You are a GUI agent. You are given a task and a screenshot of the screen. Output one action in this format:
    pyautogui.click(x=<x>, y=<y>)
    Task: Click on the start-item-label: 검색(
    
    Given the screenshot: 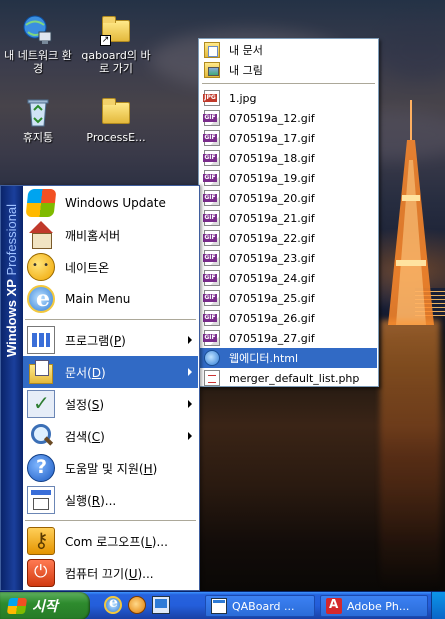 What is the action you would take?
    pyautogui.click(x=78, y=436)
    